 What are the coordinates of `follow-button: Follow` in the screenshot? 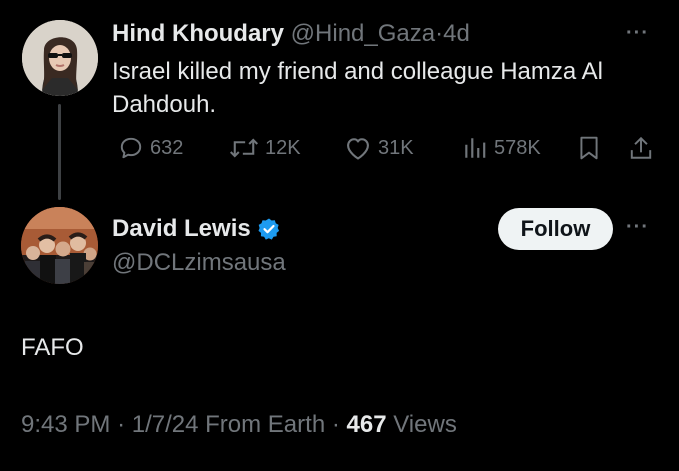 It's located at (555, 229).